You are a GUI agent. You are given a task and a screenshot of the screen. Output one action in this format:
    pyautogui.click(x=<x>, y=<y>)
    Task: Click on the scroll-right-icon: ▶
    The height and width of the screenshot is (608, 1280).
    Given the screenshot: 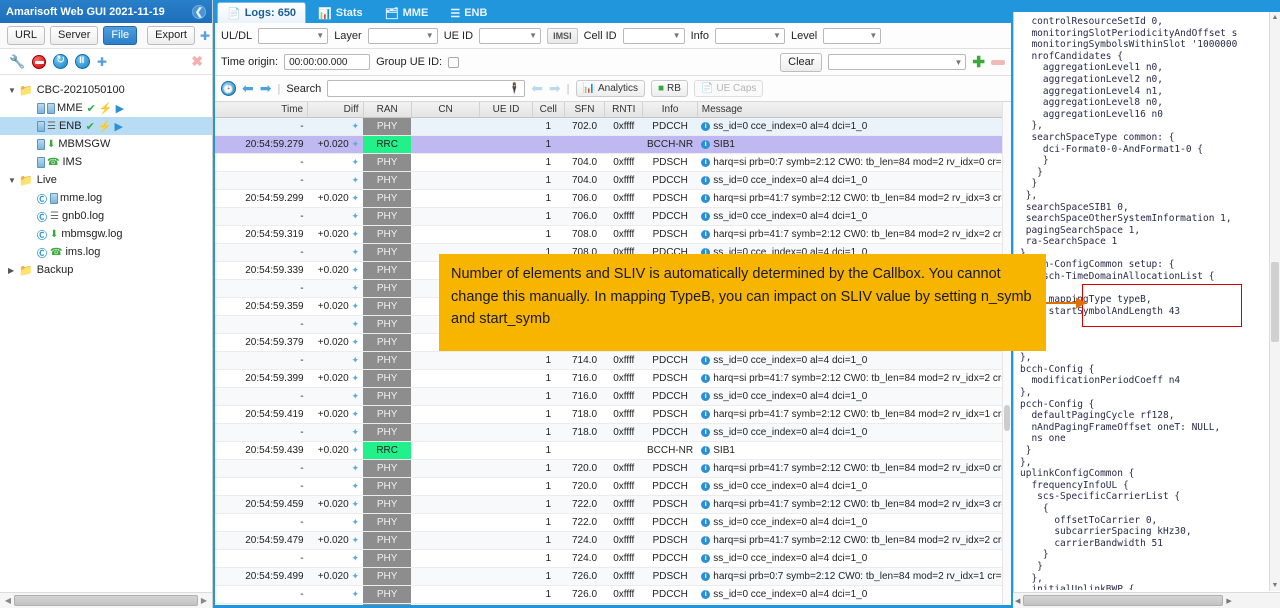 What is the action you would take?
    pyautogui.click(x=204, y=600)
    